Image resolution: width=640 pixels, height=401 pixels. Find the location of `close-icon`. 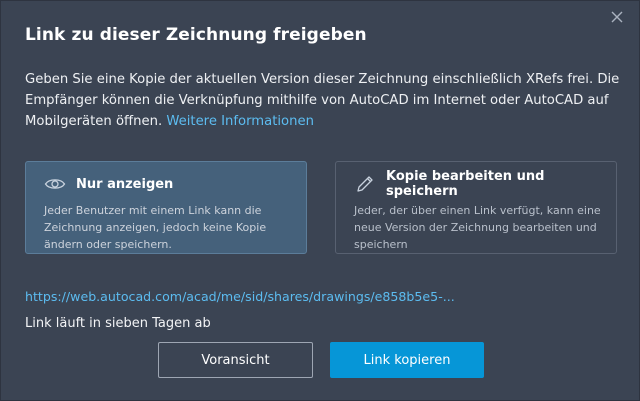

close-icon is located at coordinates (617, 17).